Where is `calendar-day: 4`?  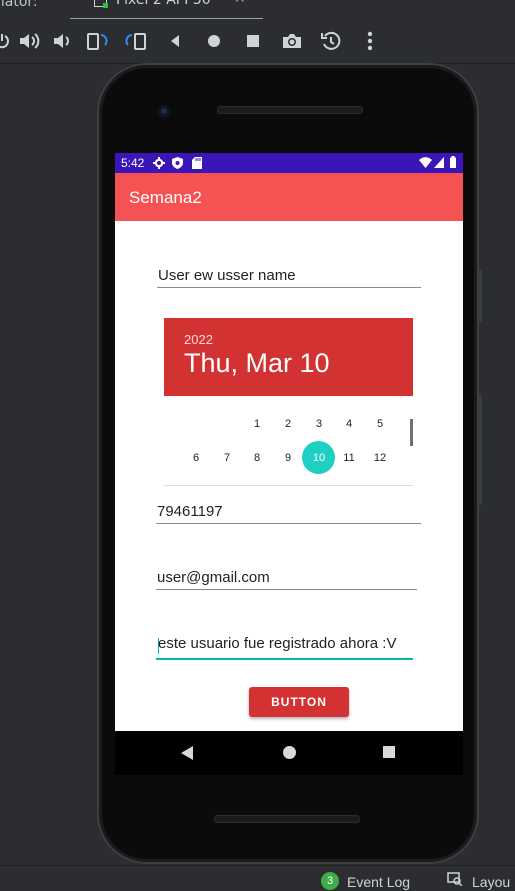 calendar-day: 4 is located at coordinates (349, 424).